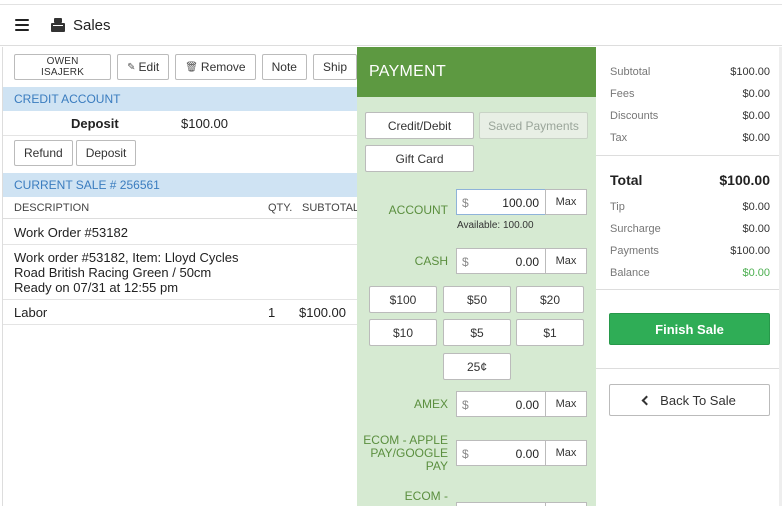  Describe the element at coordinates (31, 312) in the screenshot. I see `row-description: Labor` at that location.